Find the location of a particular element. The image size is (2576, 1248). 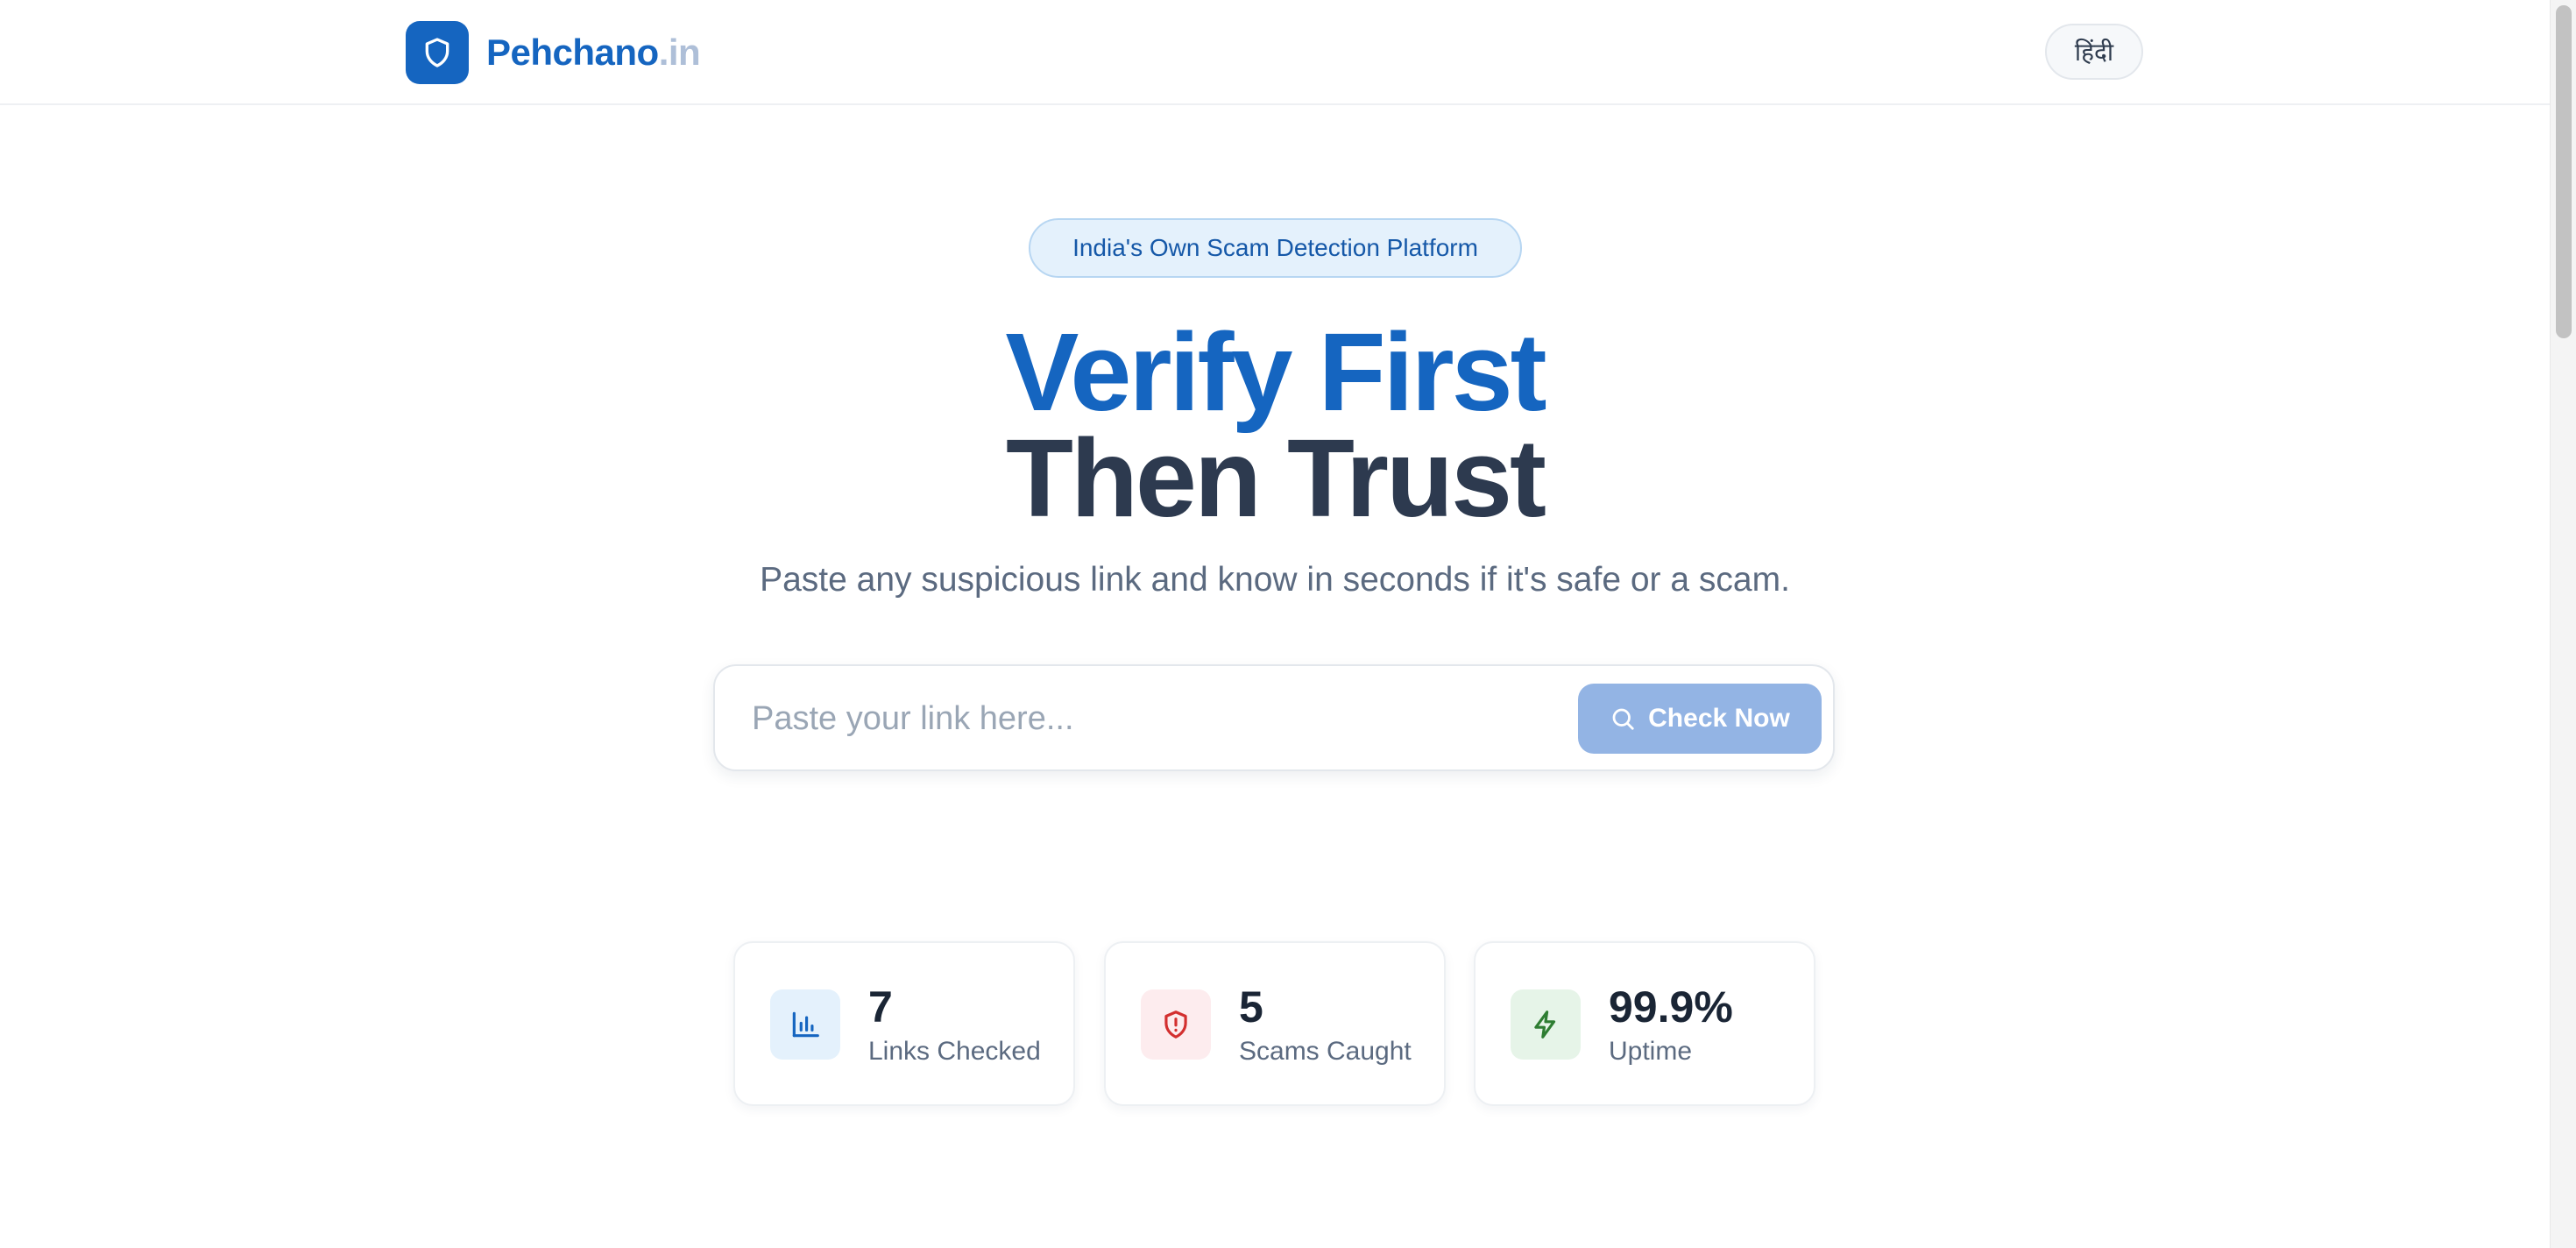

top-nav: Pehchano.in हिंदी is located at coordinates (1275, 52).